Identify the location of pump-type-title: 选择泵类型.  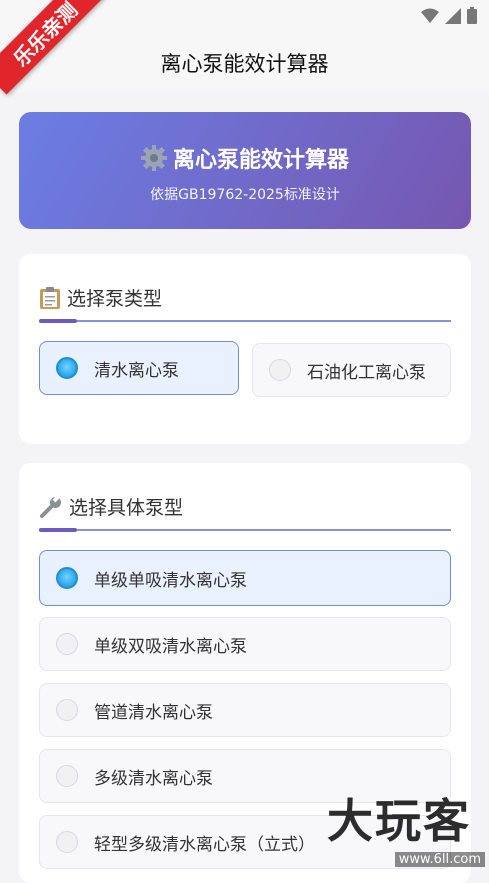
(115, 299).